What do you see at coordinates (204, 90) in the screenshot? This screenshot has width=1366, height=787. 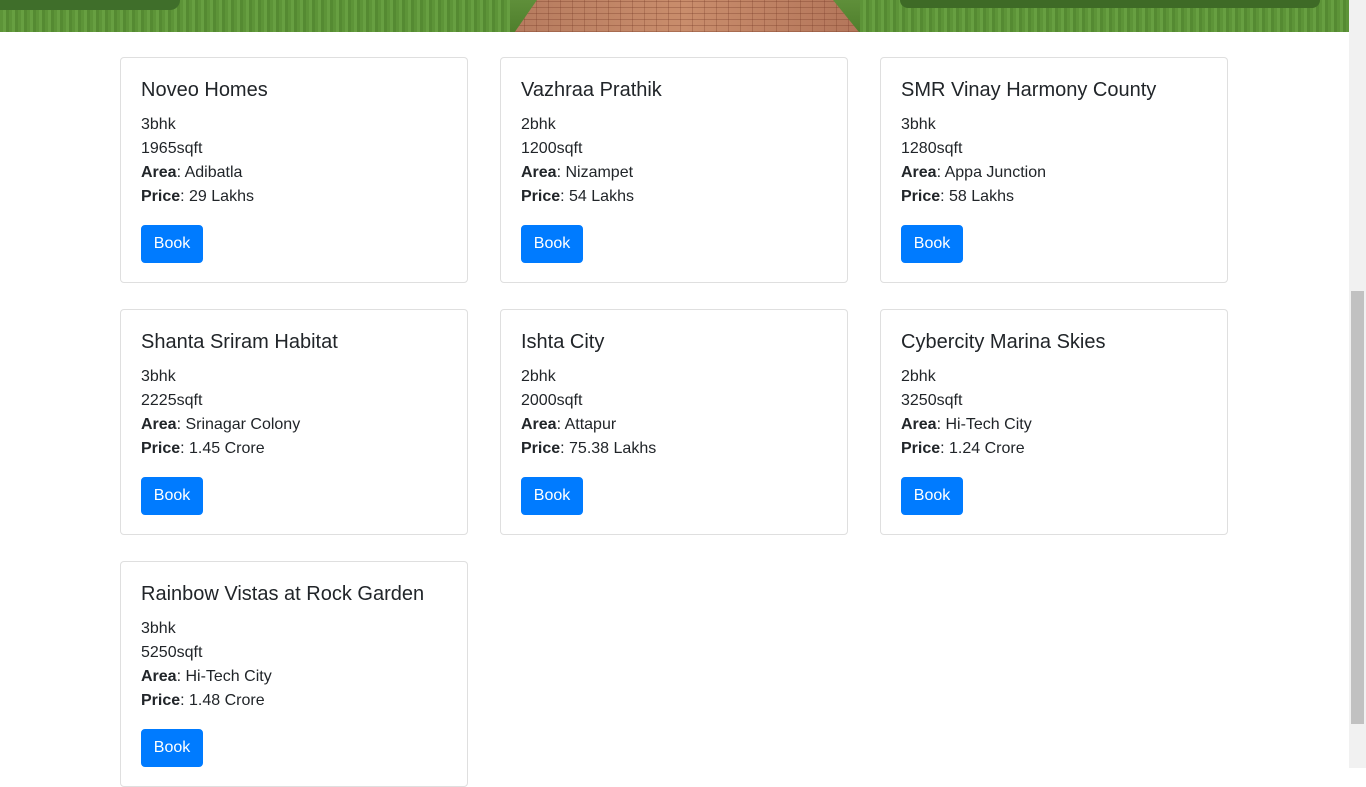 I see `property-name: Noveo Homes` at bounding box center [204, 90].